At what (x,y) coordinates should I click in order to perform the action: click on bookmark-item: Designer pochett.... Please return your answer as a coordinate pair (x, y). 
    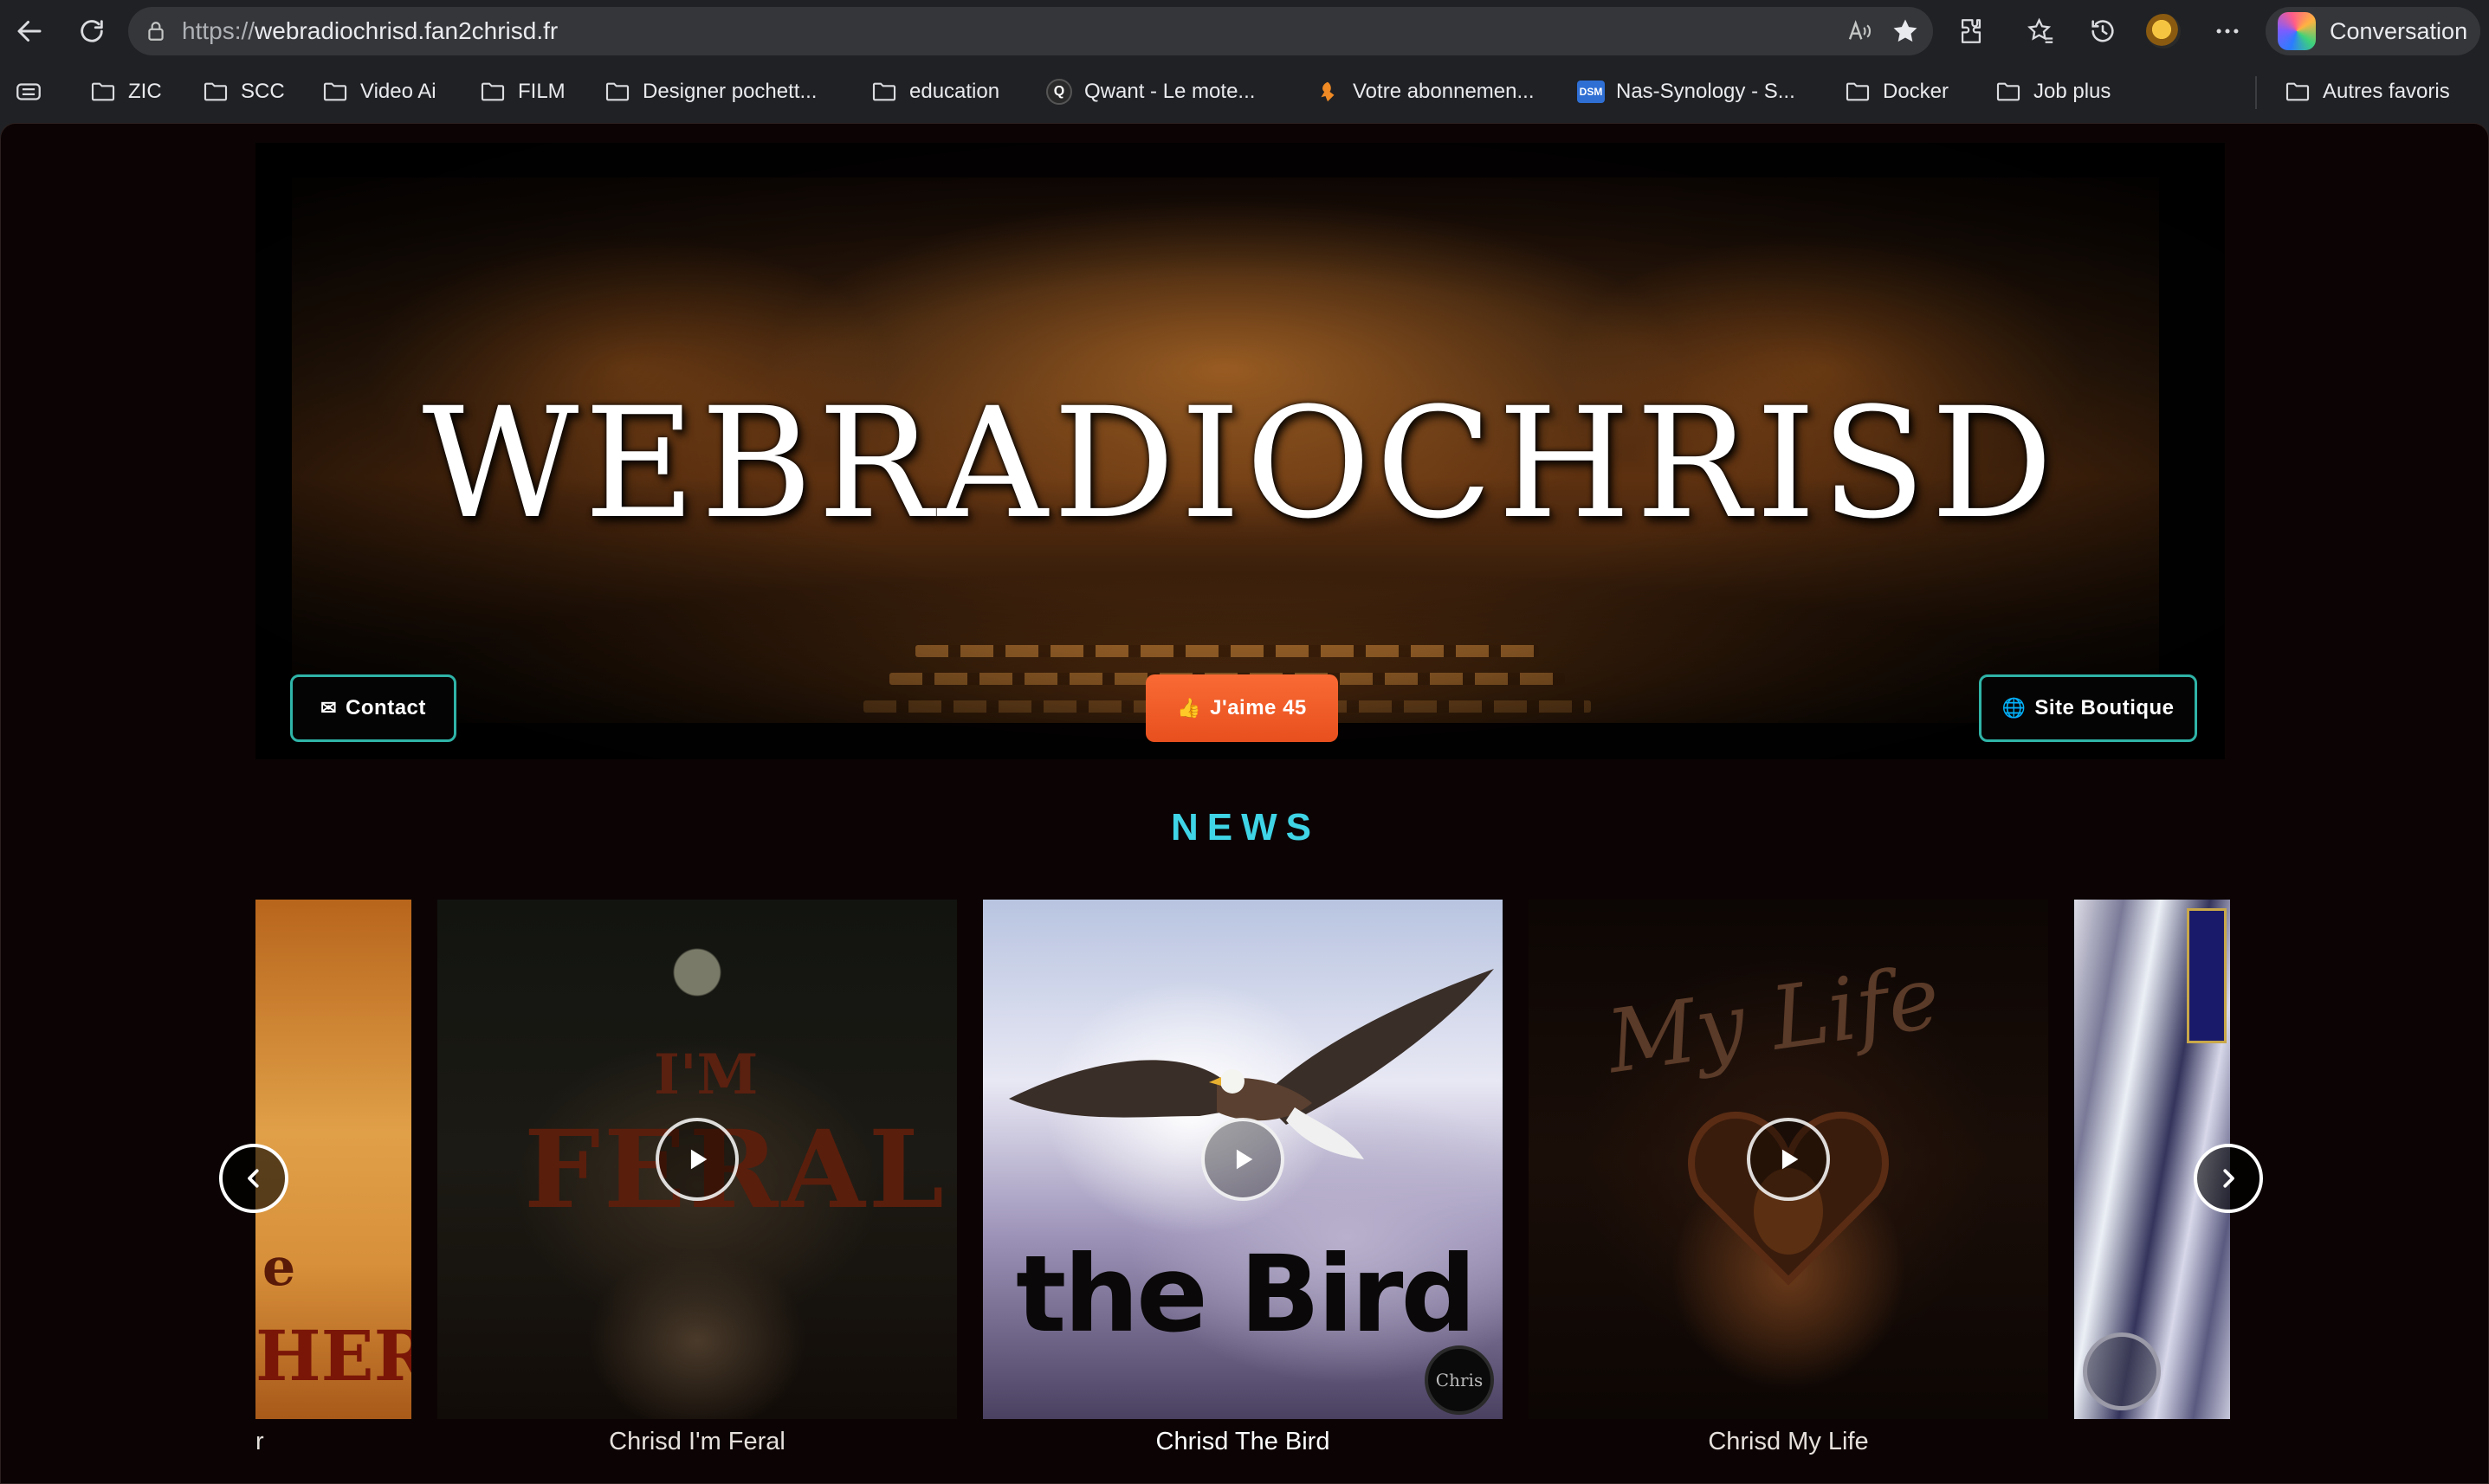
    Looking at the image, I should click on (710, 91).